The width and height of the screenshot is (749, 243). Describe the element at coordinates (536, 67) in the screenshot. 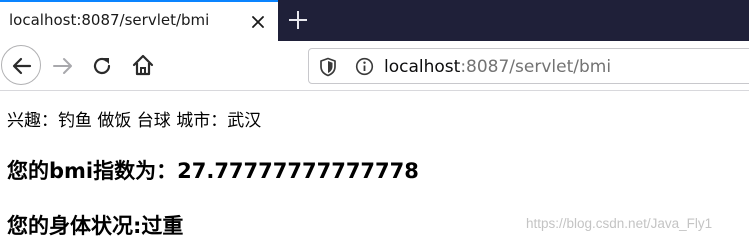

I see `url-path: :8087/servlet/bmi` at that location.